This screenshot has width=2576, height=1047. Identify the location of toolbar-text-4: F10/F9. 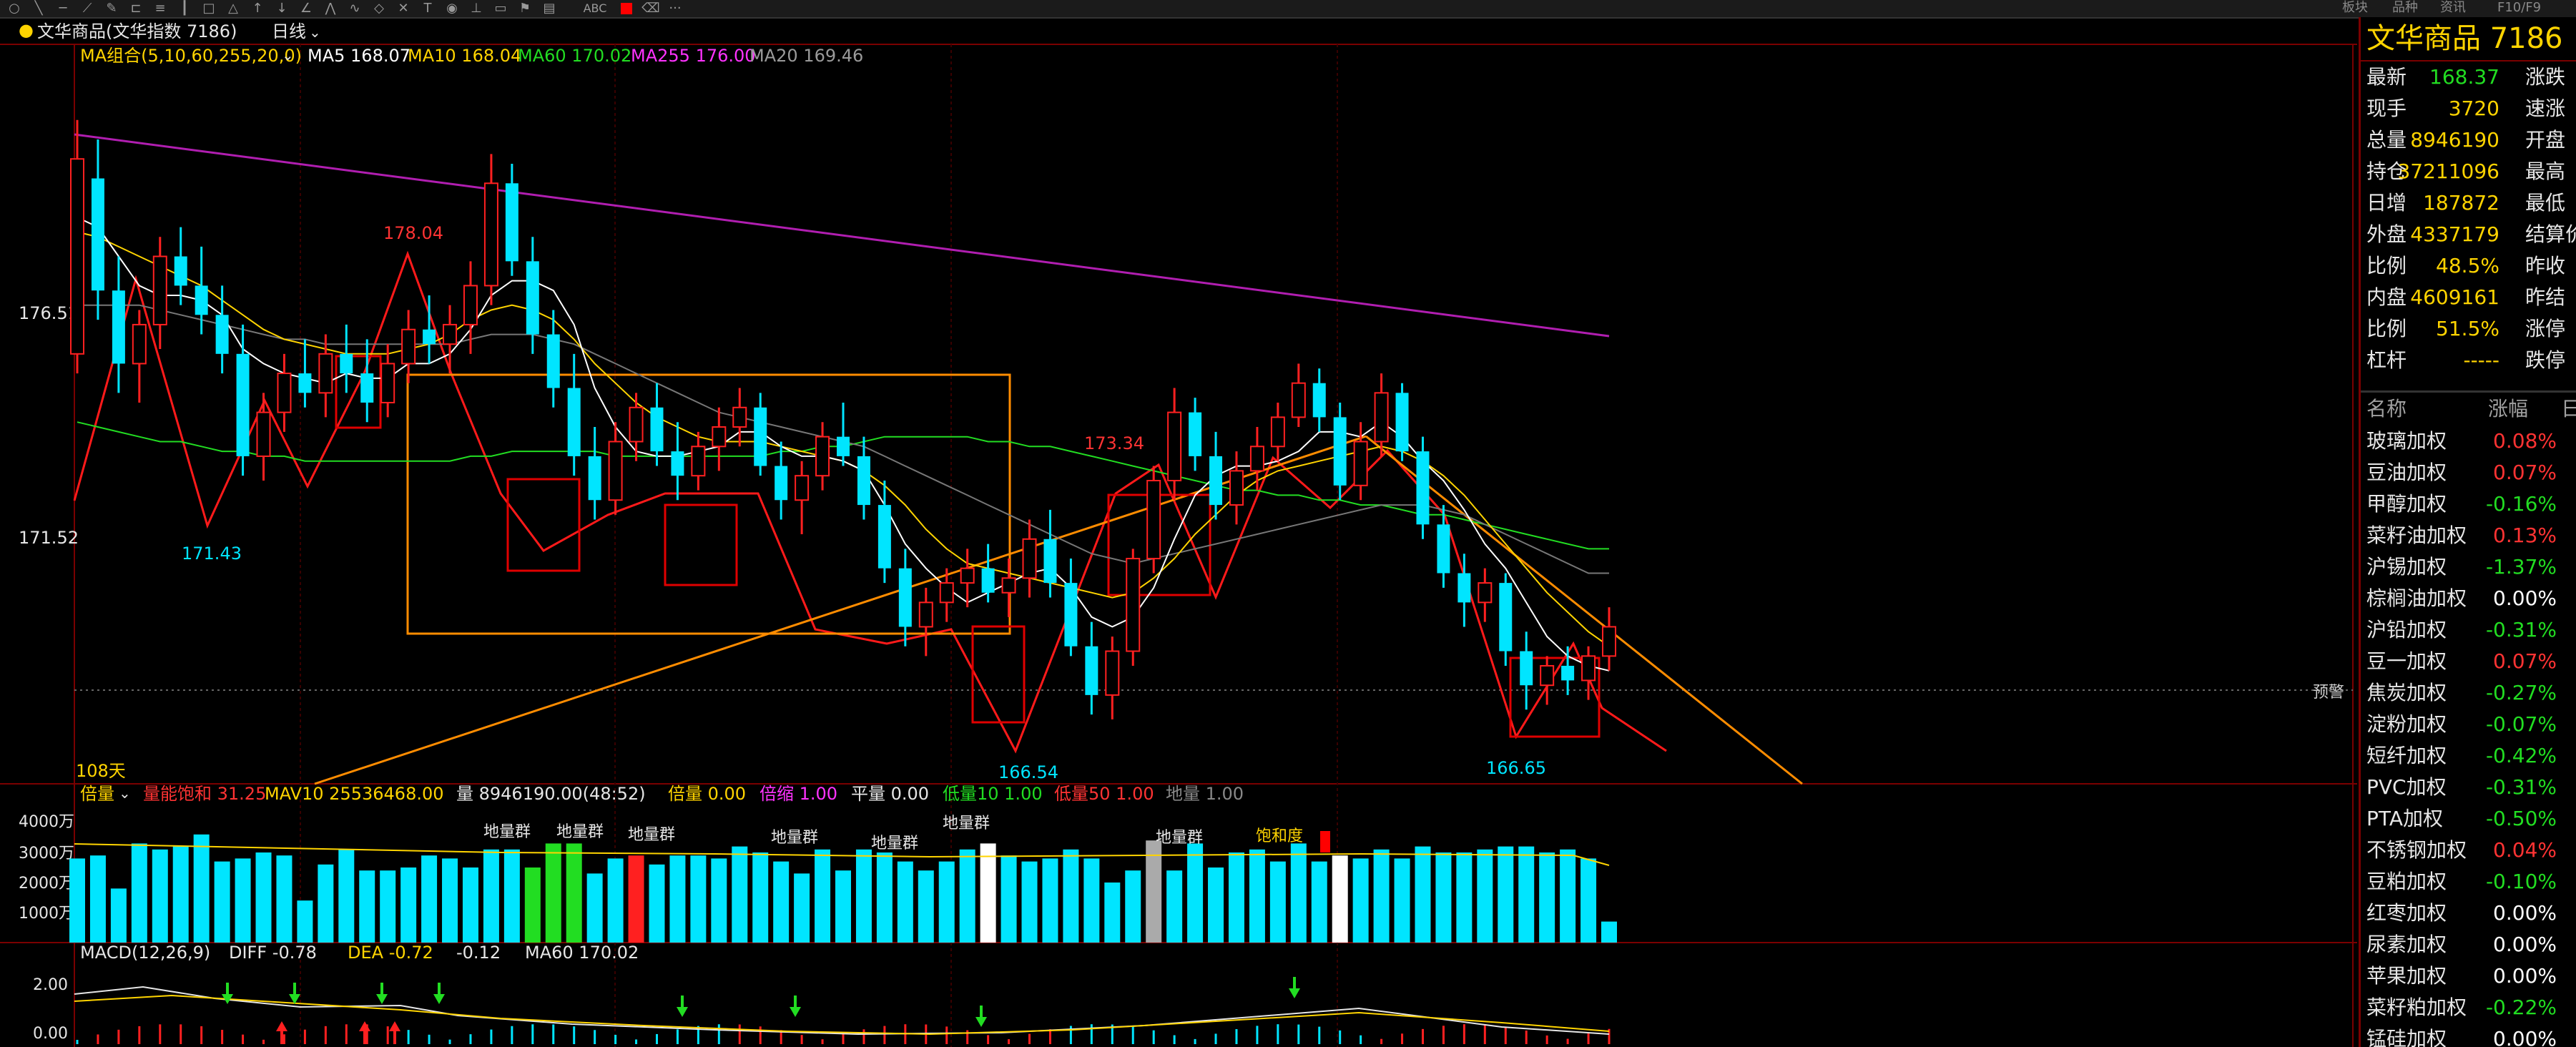
(2519, 8).